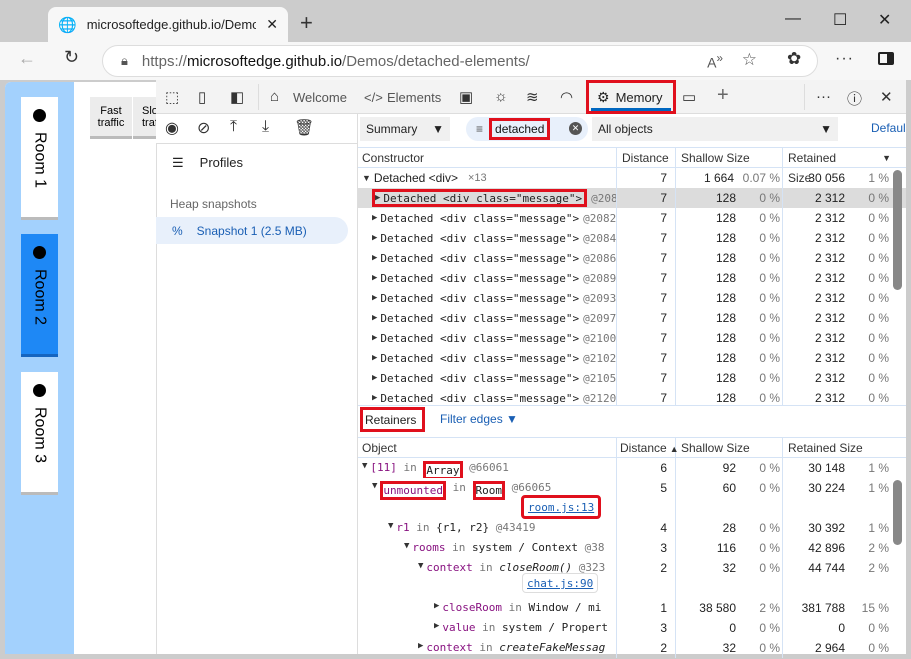  I want to click on room-2-button: Room 2, so click(39, 295).